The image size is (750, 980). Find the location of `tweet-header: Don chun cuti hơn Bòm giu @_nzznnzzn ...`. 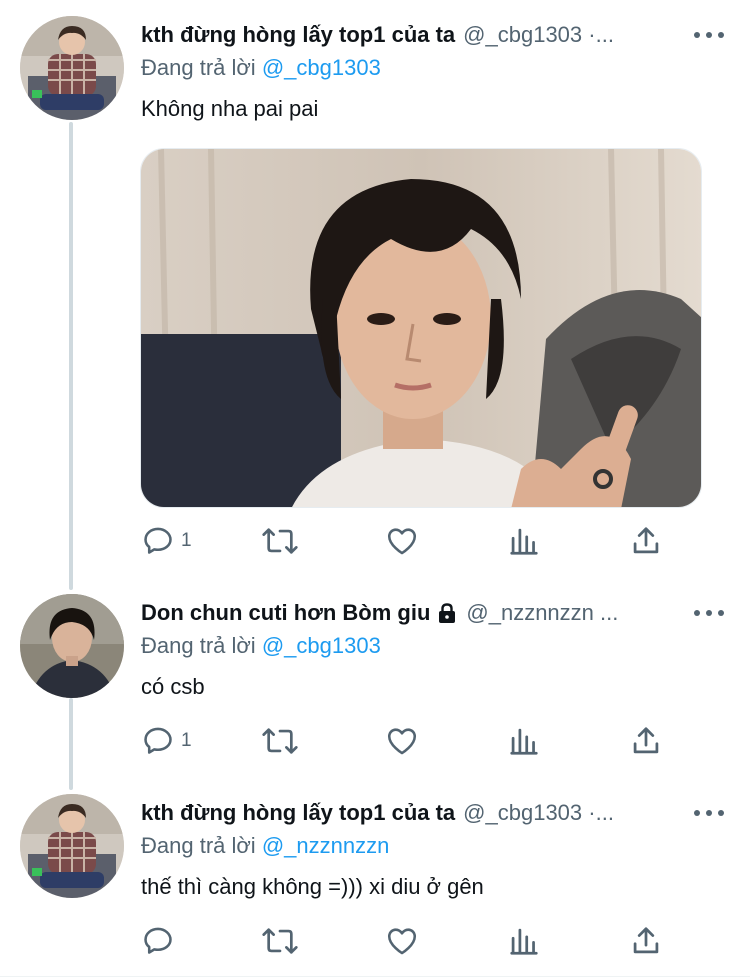

tweet-header: Don chun cuti hơn Bòm giu @_nzznnzzn ... is located at coordinates (411, 613).